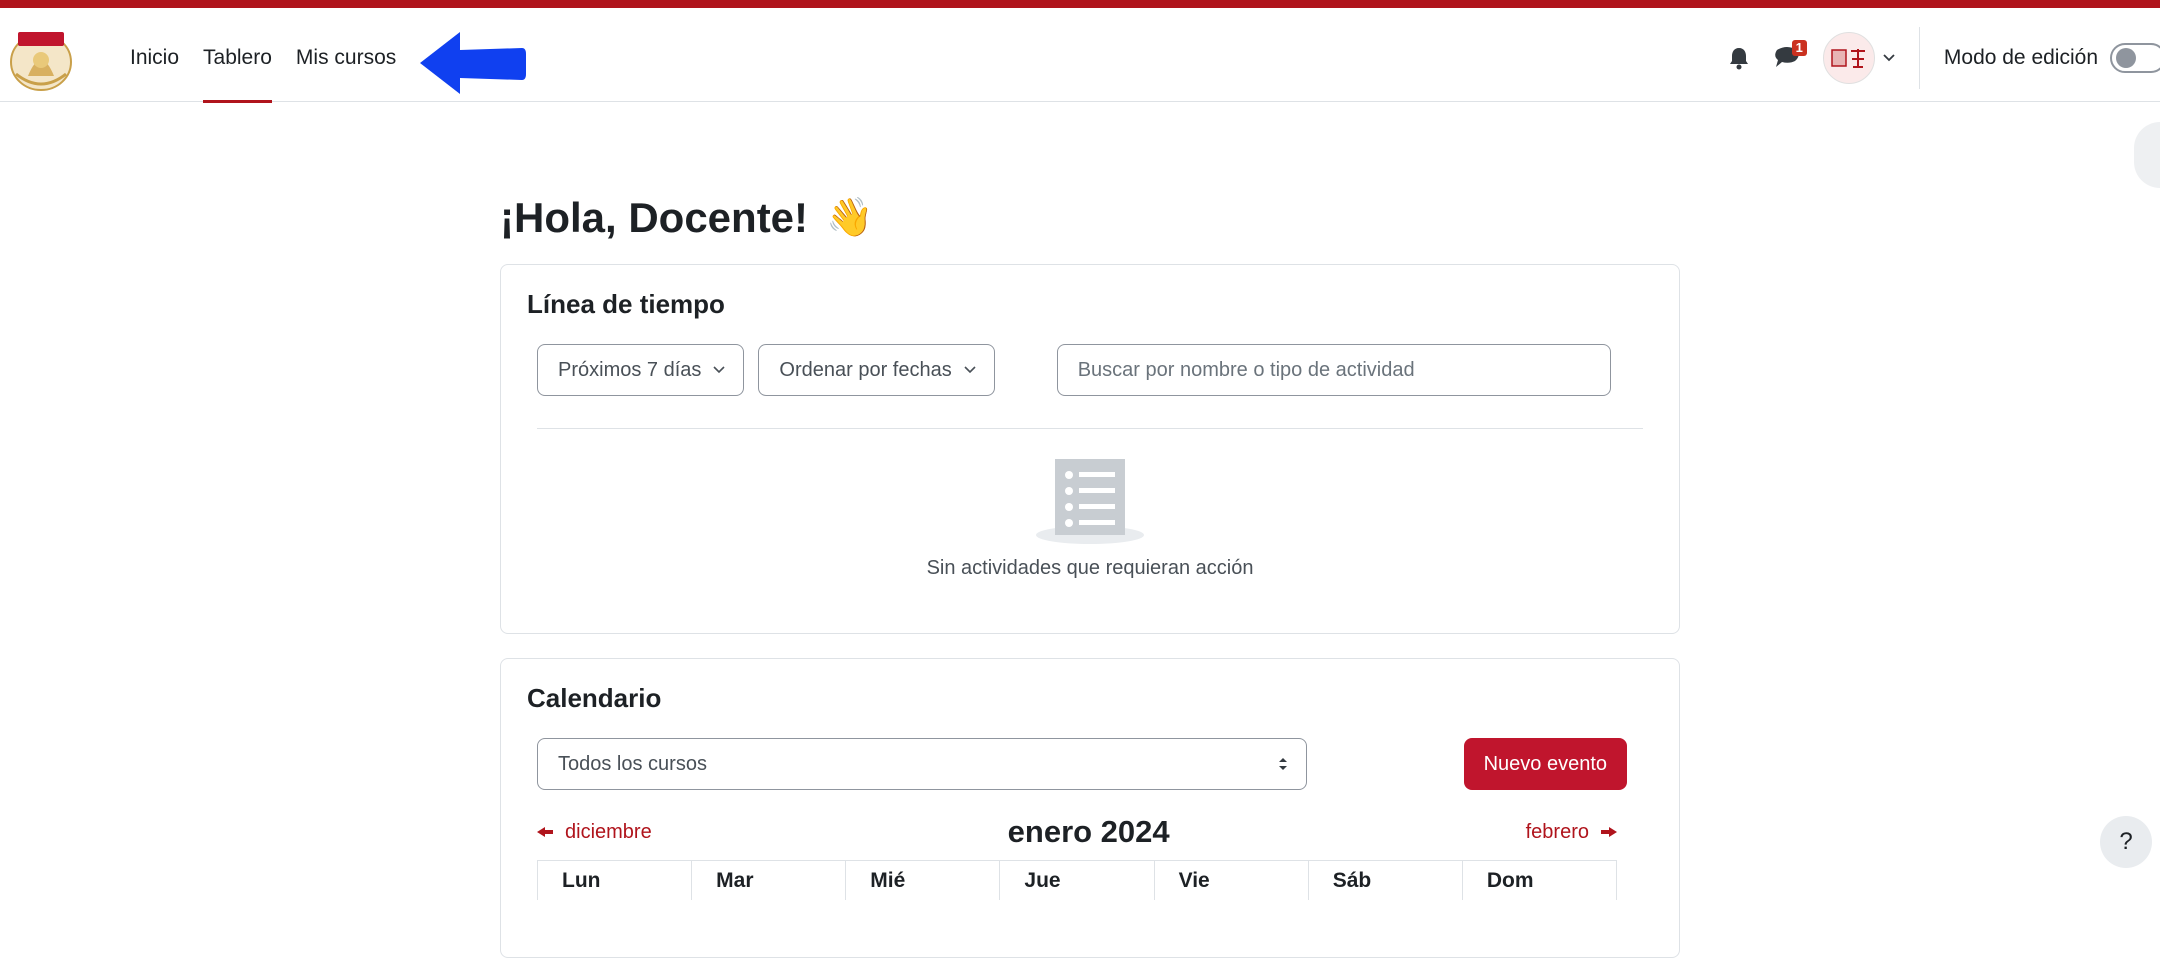 The width and height of the screenshot is (2160, 958). Describe the element at coordinates (1787, 58) in the screenshot. I see `messages-button: 1` at that location.